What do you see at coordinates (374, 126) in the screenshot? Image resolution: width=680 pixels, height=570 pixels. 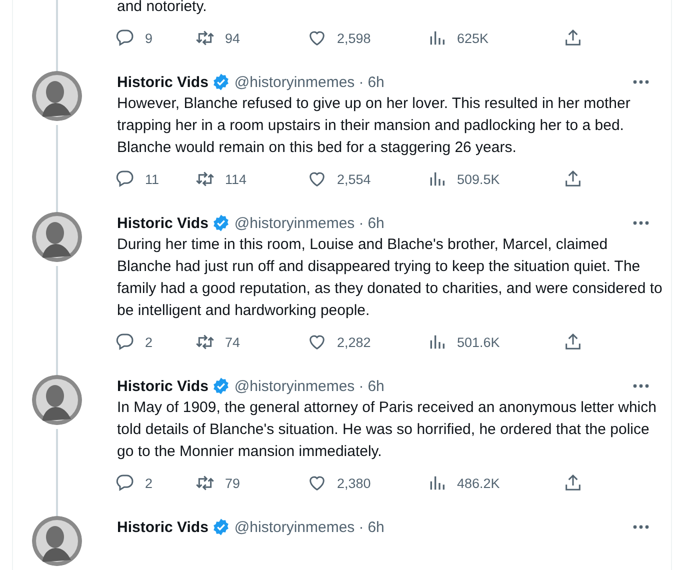 I see `tweet-text: However, Blanche refused to give up on her lover. This resulted in her mother trapping her in a room upstairs in their mansion and padlocking her to a bed. Blanche would remain on this bed for a staggering 26 years.` at bounding box center [374, 126].